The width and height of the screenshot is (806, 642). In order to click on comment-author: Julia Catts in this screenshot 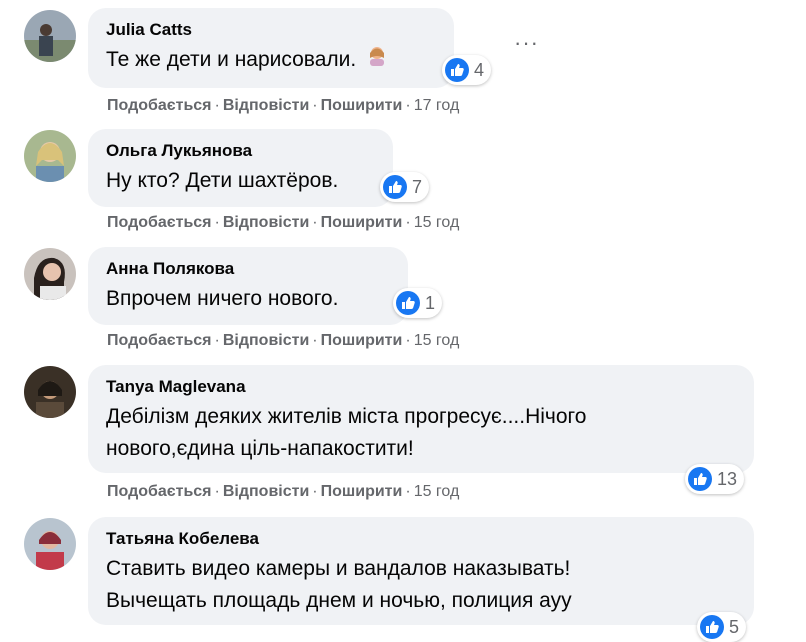, I will do `click(272, 30)`.